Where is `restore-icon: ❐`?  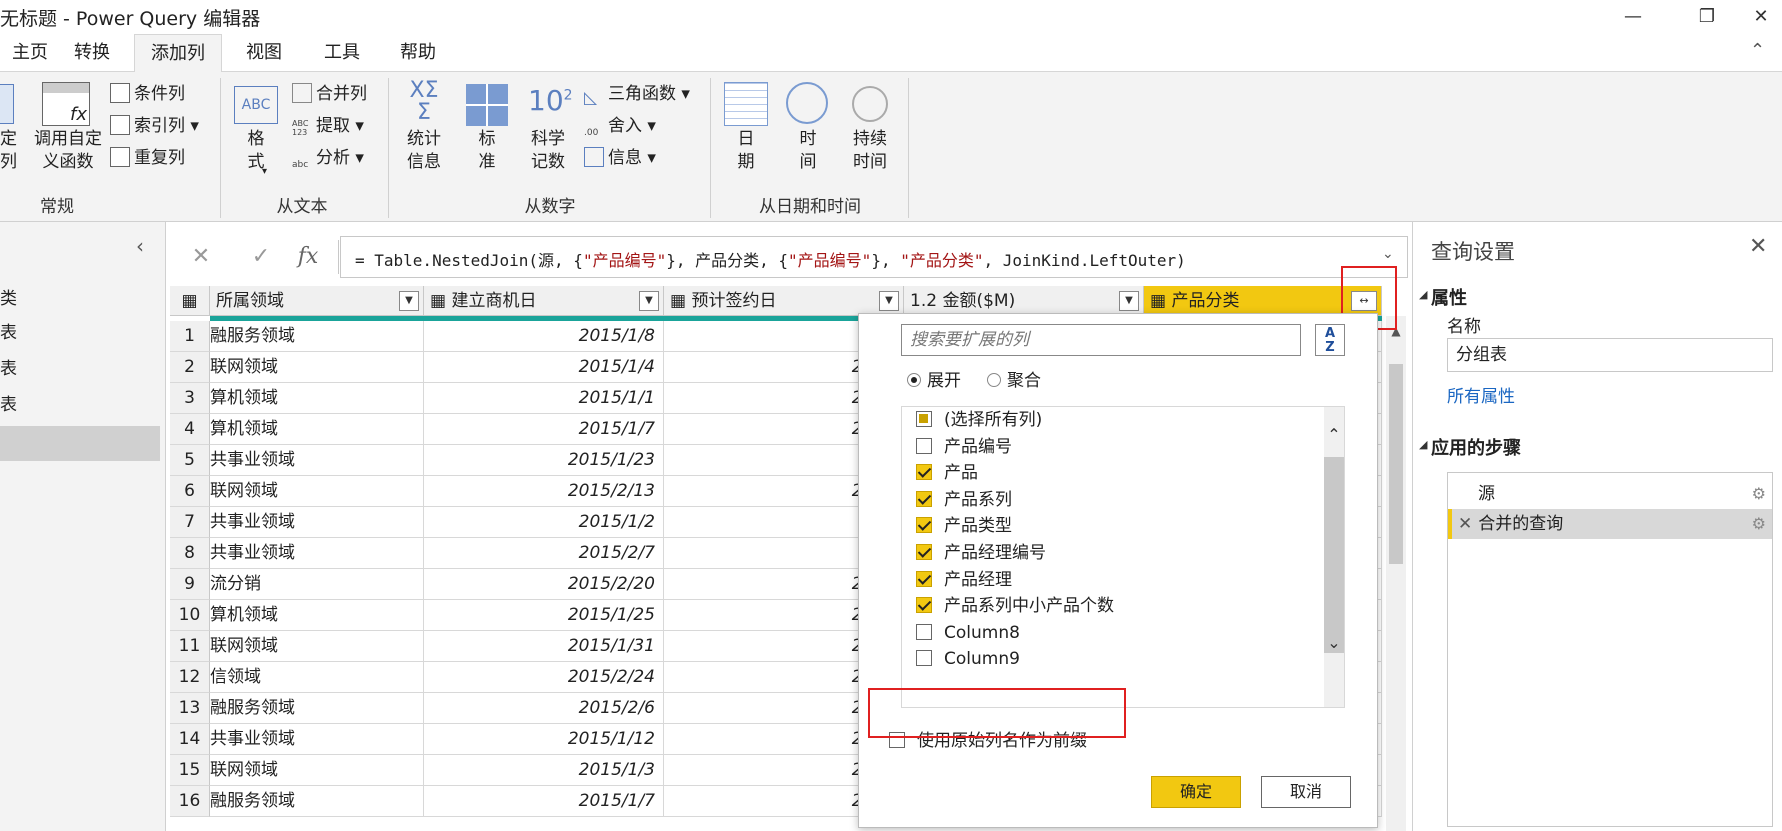 restore-icon: ❐ is located at coordinates (1707, 17).